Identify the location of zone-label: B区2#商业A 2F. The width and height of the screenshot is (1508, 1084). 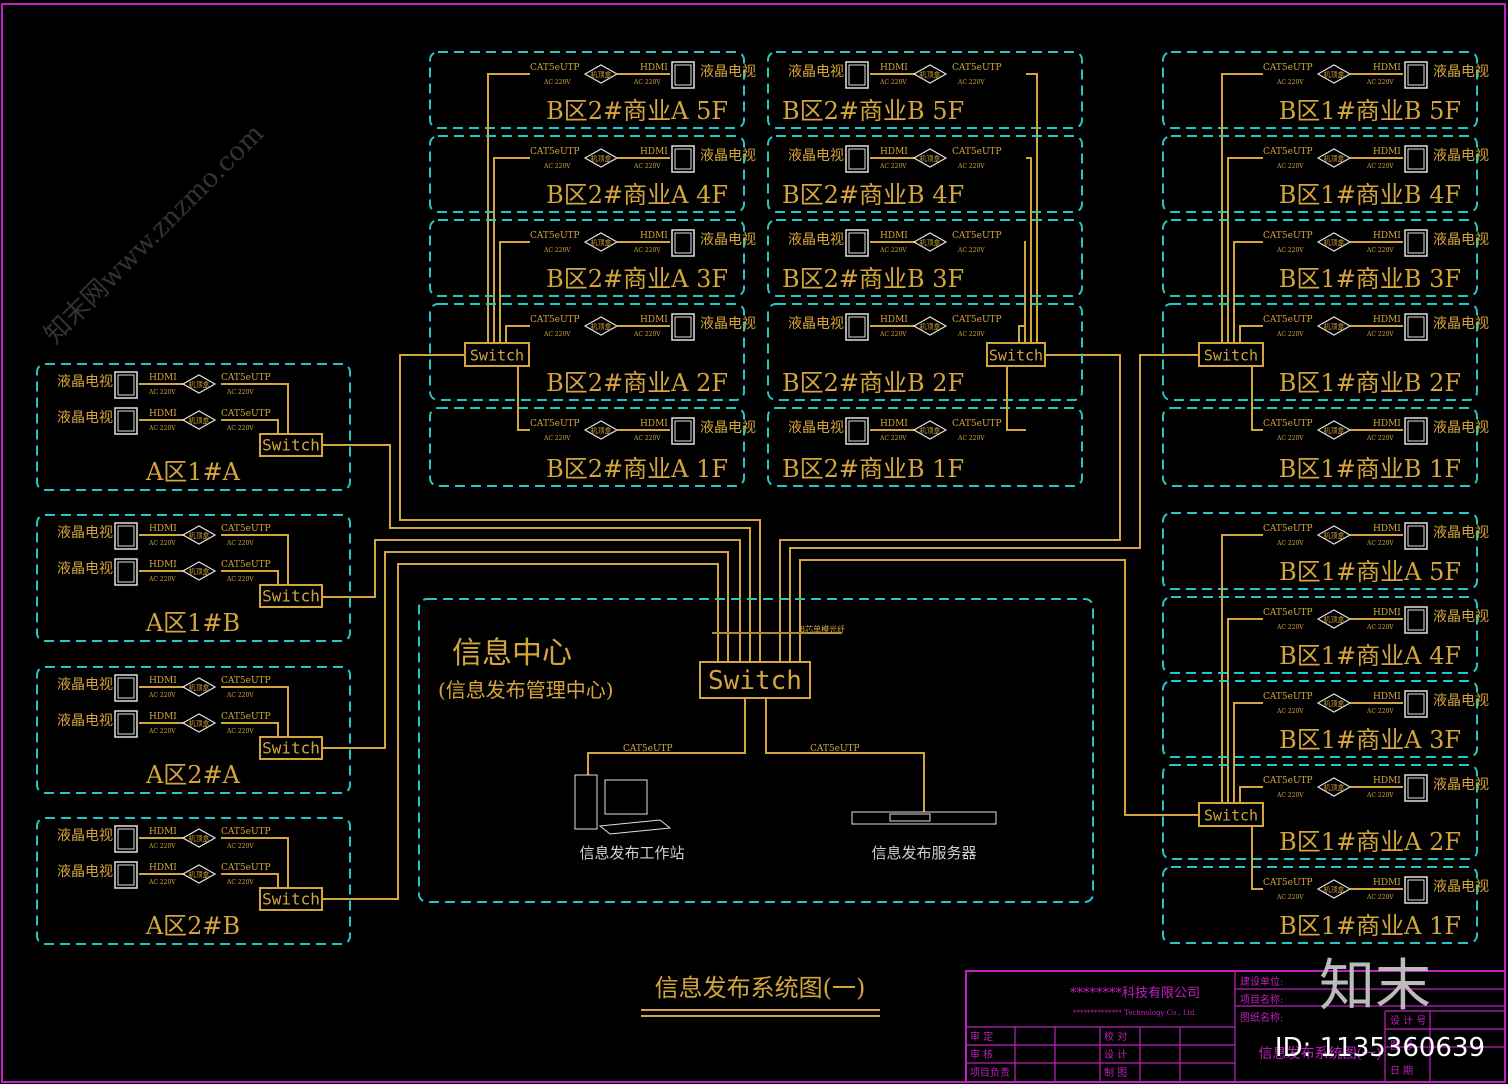
(637, 383).